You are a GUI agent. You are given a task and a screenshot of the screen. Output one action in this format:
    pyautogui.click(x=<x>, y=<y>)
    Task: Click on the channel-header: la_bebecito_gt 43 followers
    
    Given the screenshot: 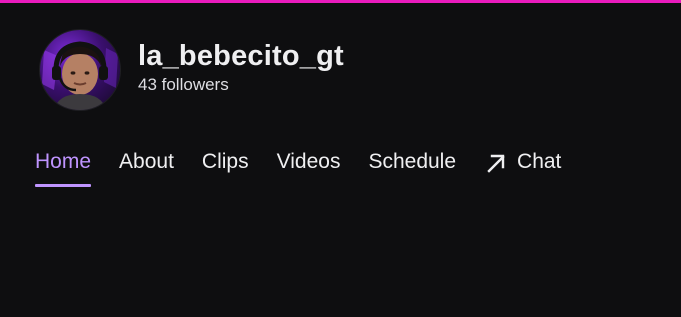 What is the action you would take?
    pyautogui.click(x=192, y=70)
    